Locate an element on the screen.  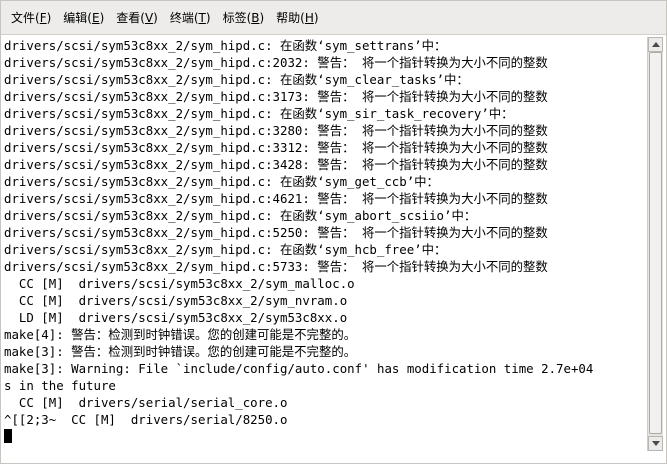
arrow-down-icon is located at coordinates (655, 443).